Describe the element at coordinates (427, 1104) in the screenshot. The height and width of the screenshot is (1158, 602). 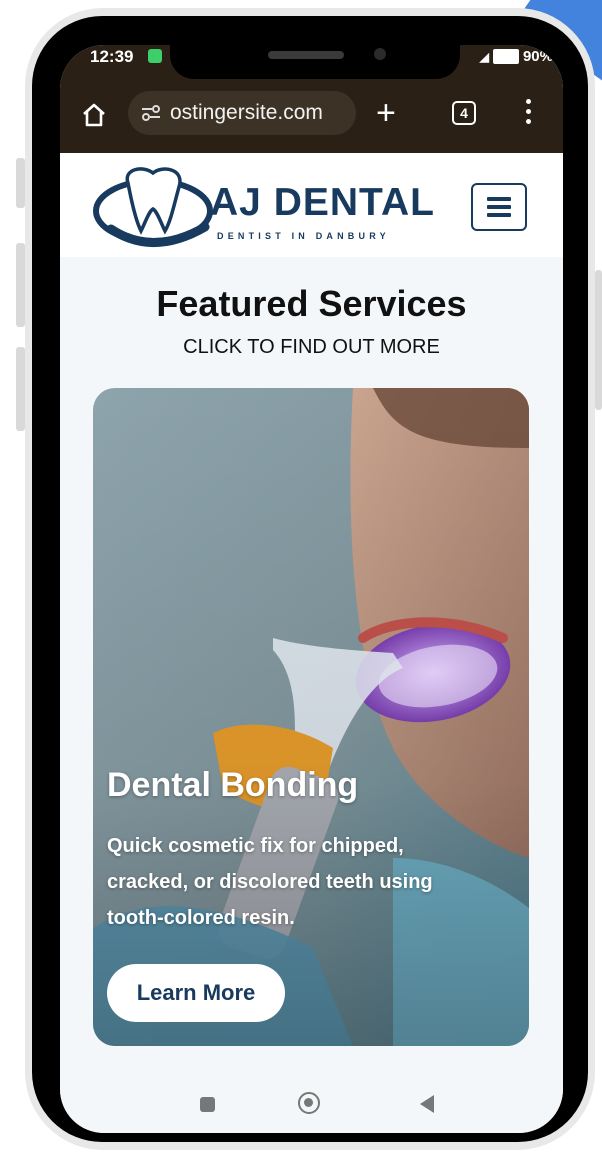
I see `back-icon` at that location.